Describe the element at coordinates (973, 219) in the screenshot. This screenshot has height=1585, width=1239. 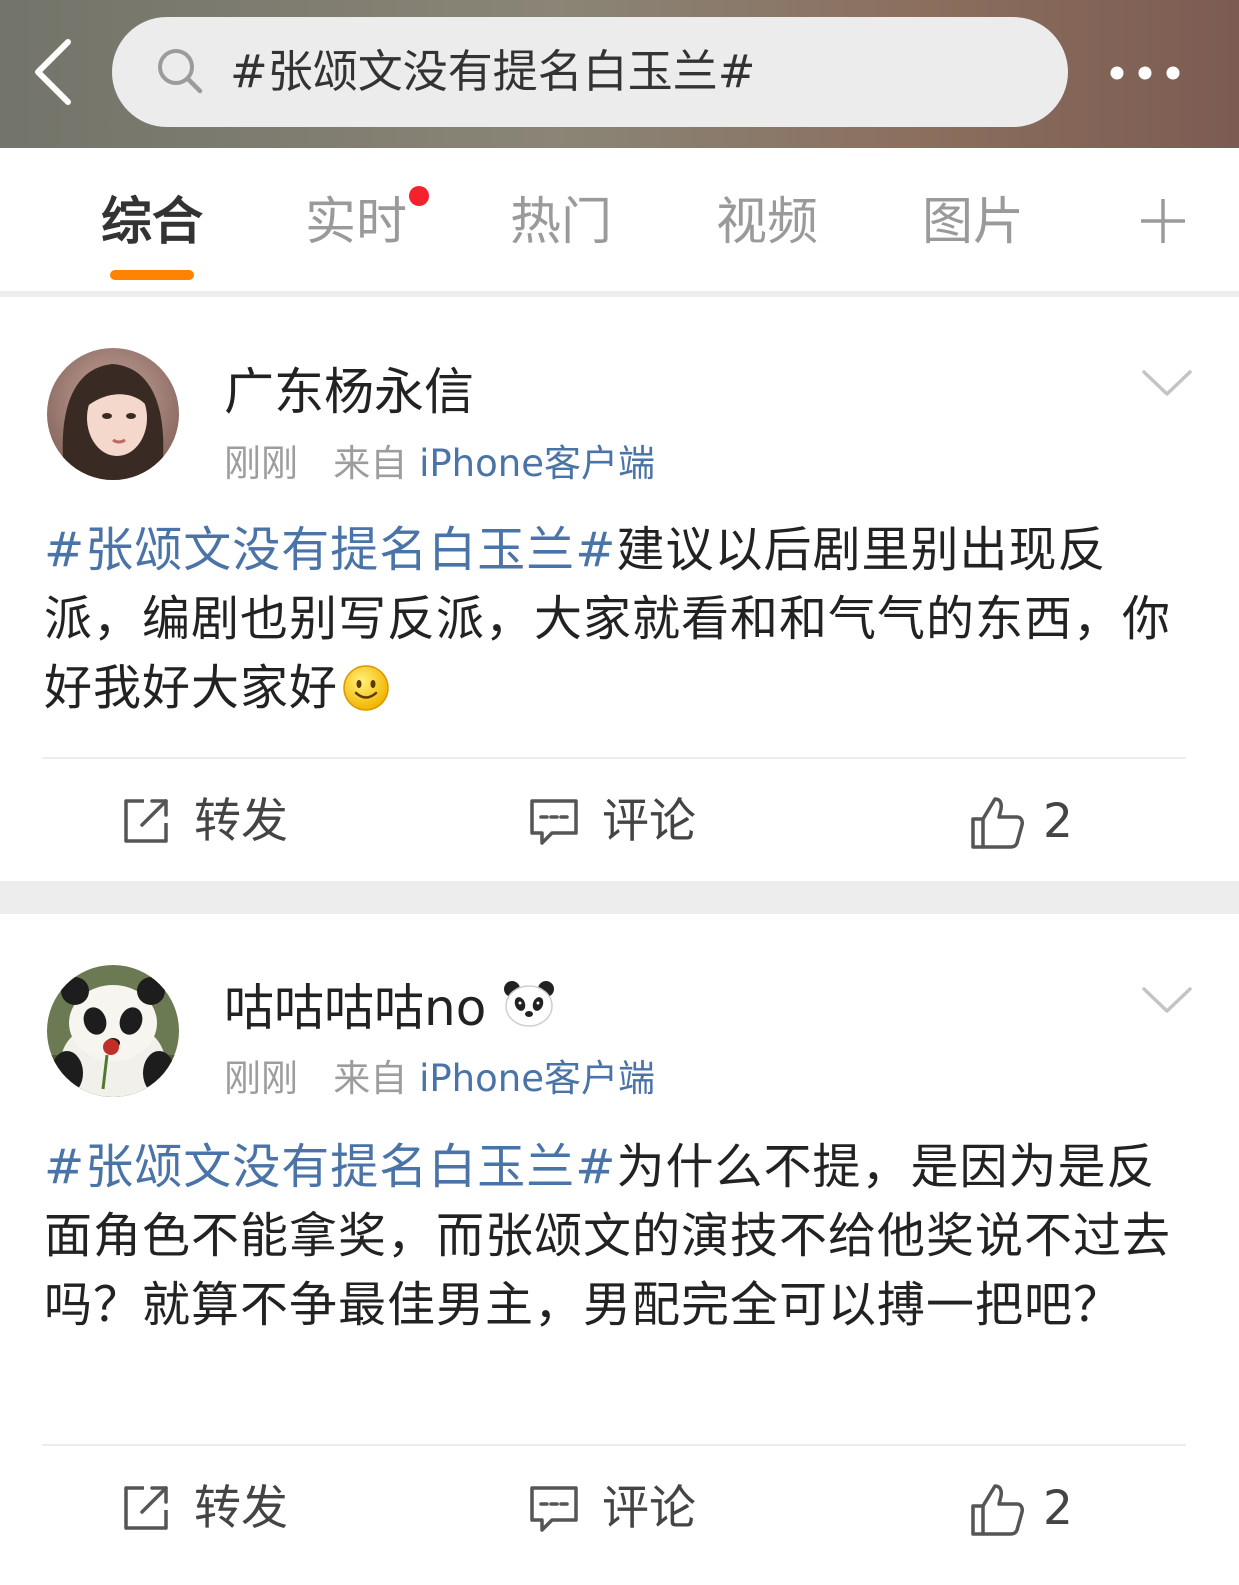
I see `tab-pictures: 图片` at that location.